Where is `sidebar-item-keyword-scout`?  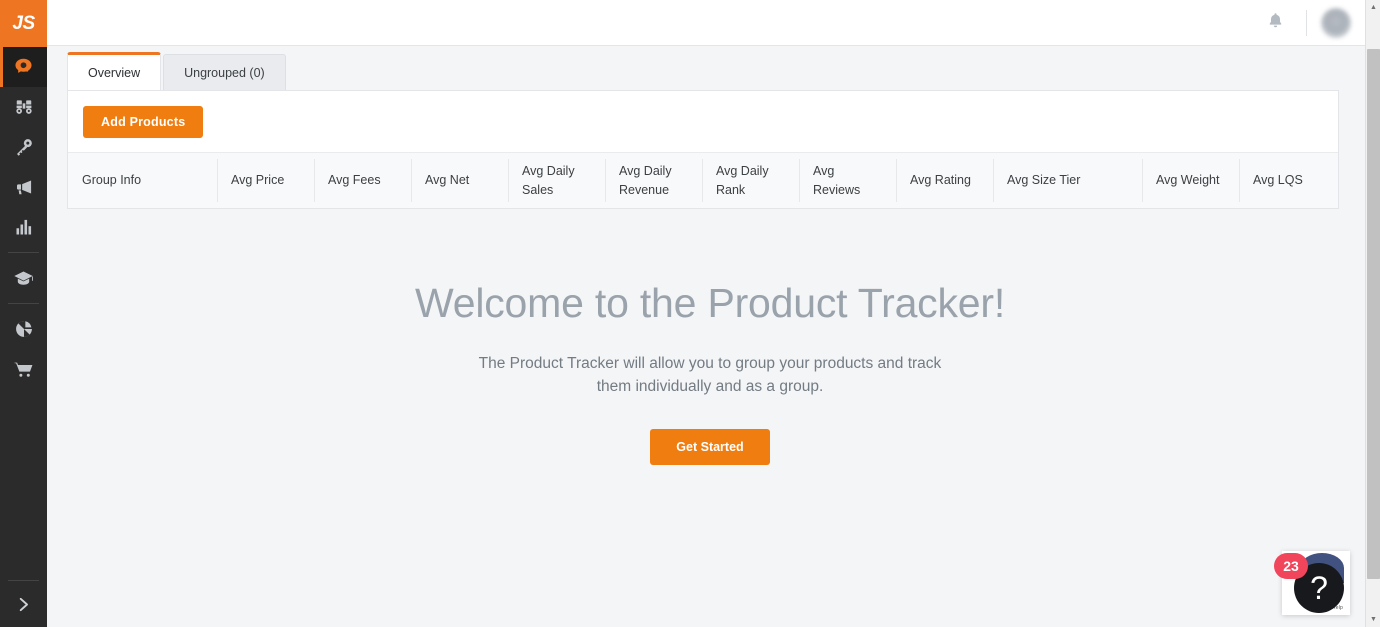
sidebar-item-keyword-scout is located at coordinates (23, 147).